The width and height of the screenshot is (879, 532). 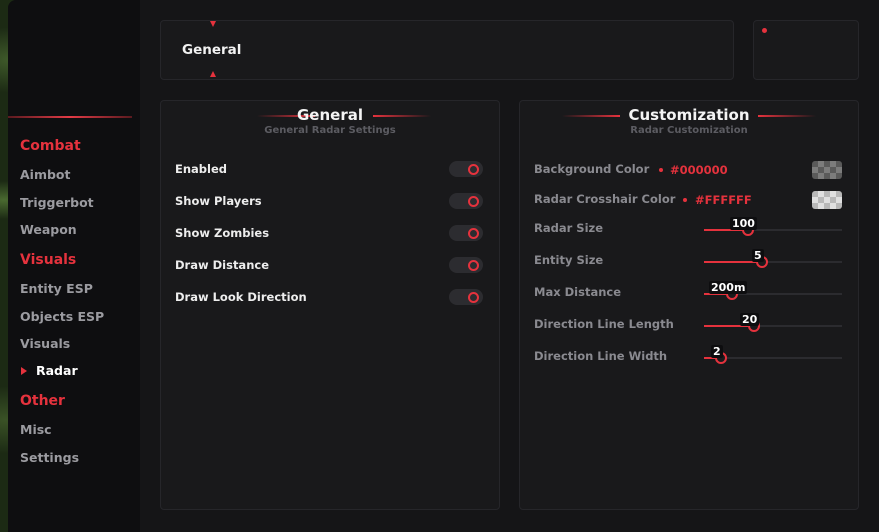 What do you see at coordinates (773, 258) in the screenshot?
I see `entity-size-slider: 5` at bounding box center [773, 258].